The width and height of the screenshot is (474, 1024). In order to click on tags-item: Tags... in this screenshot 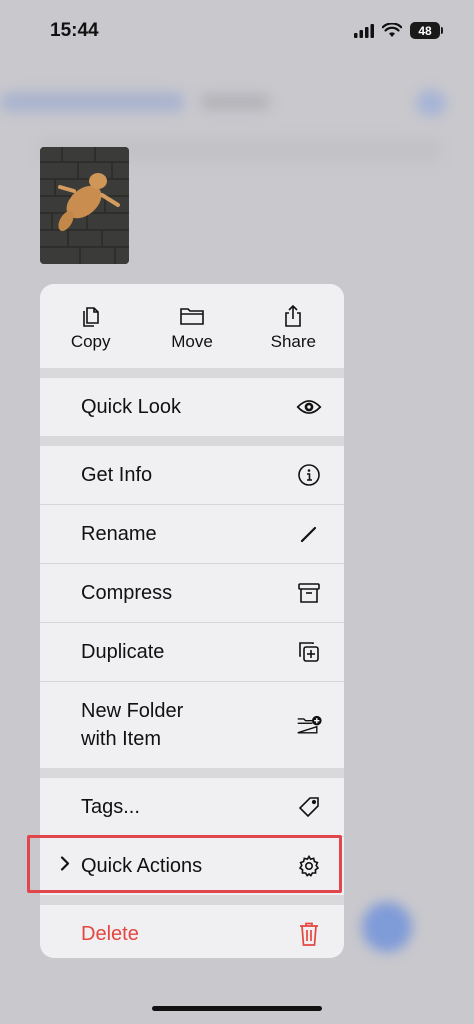, I will do `click(192, 807)`.